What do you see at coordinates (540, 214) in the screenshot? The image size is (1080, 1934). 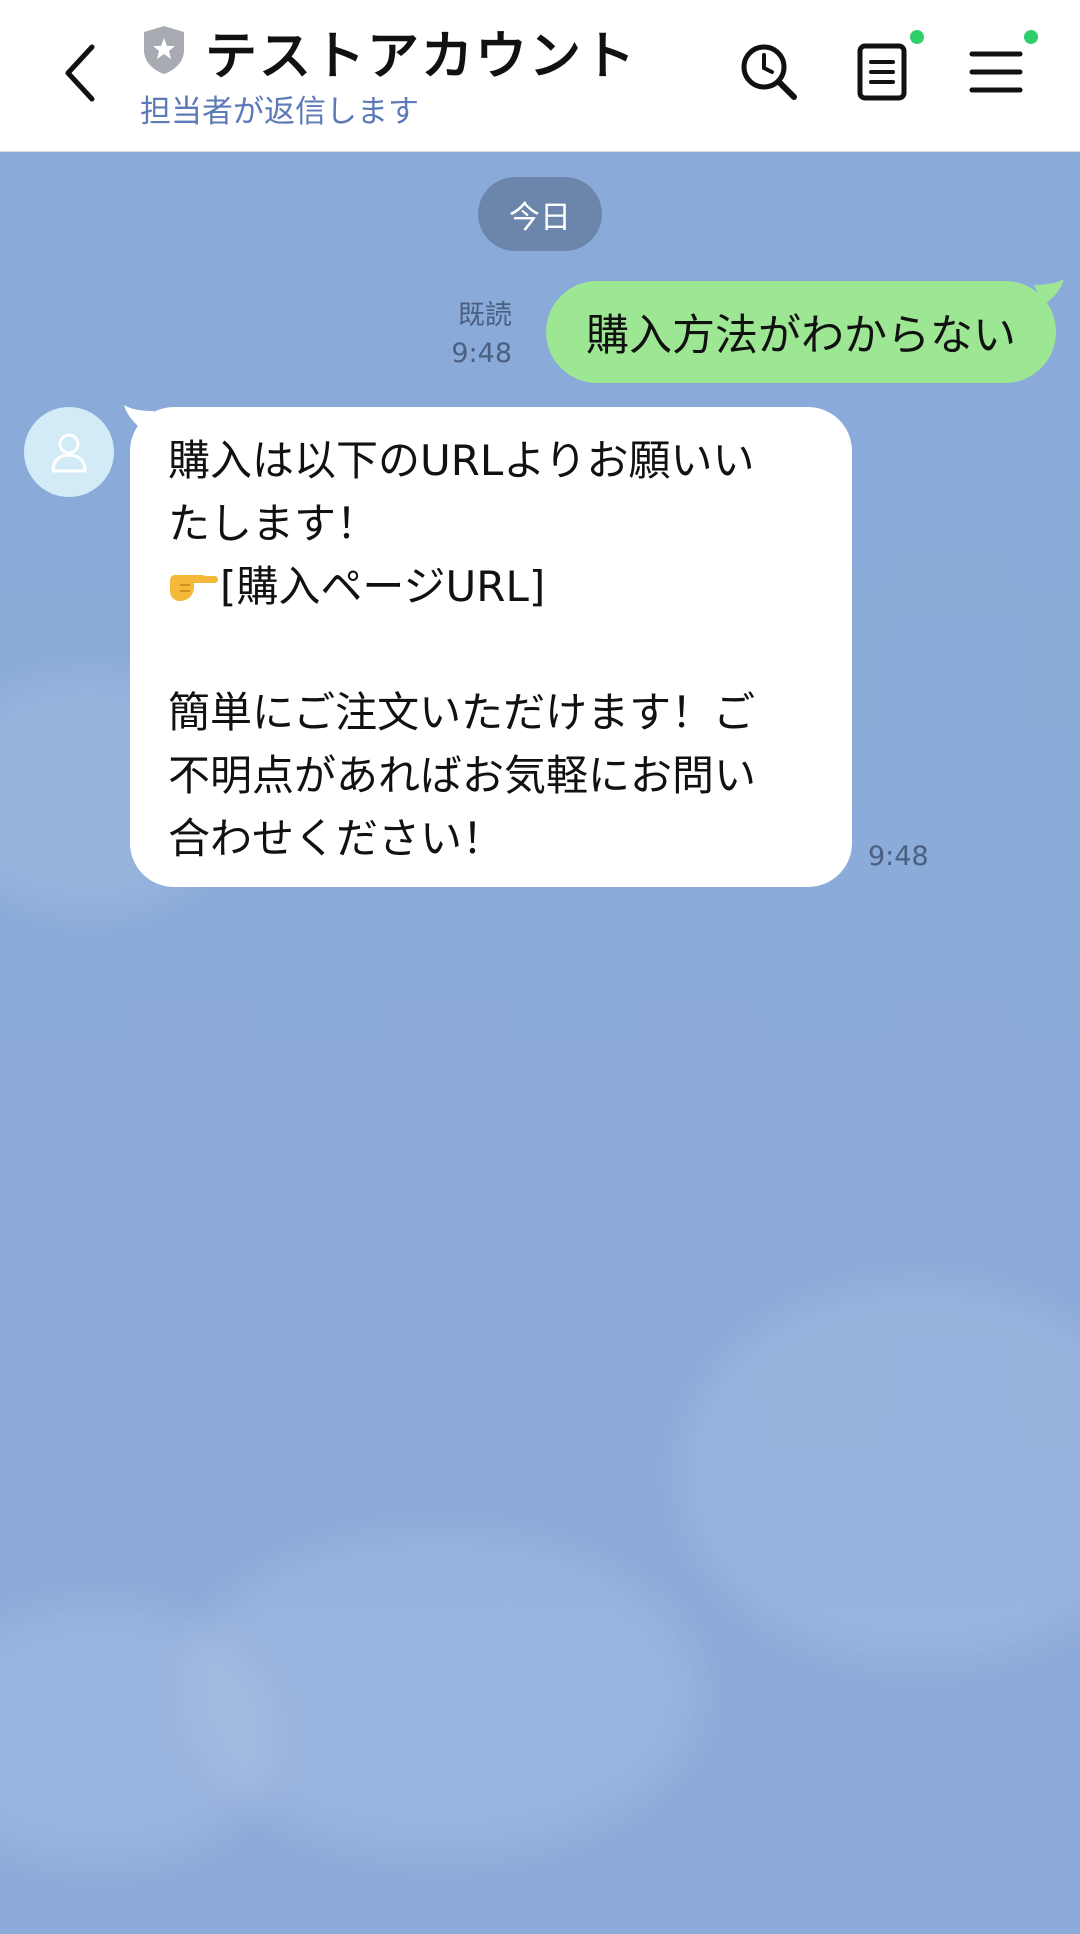 I see `date-separator: 今日` at bounding box center [540, 214].